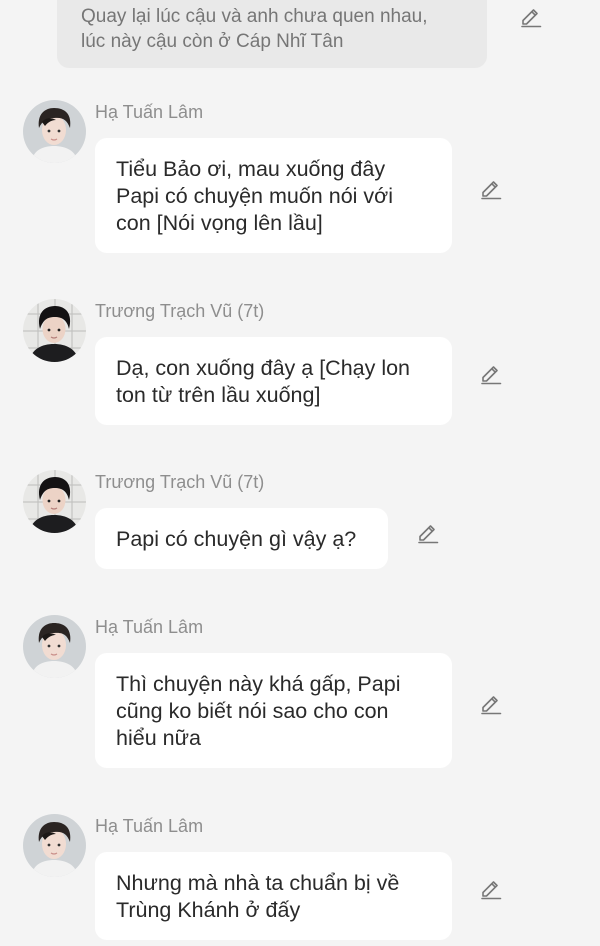 The width and height of the screenshot is (600, 946). I want to click on message-line: ton từ trên lầu xuống], so click(218, 395).